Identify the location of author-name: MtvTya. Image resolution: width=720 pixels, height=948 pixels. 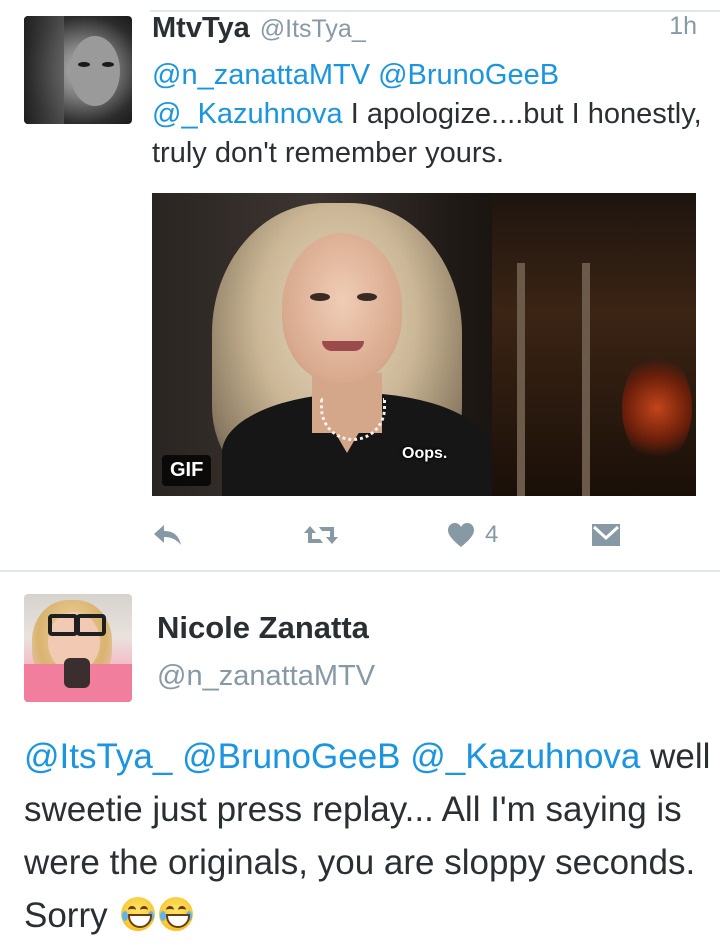
(201, 28).